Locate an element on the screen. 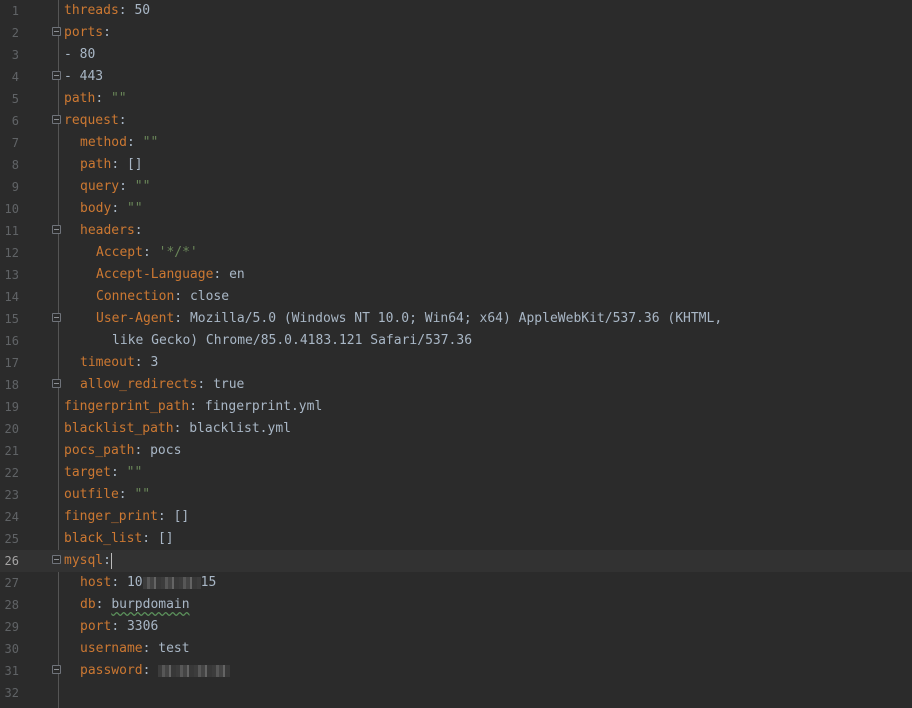 This screenshot has width=912, height=708. code-line: 14 Connection: close is located at coordinates (456, 297).